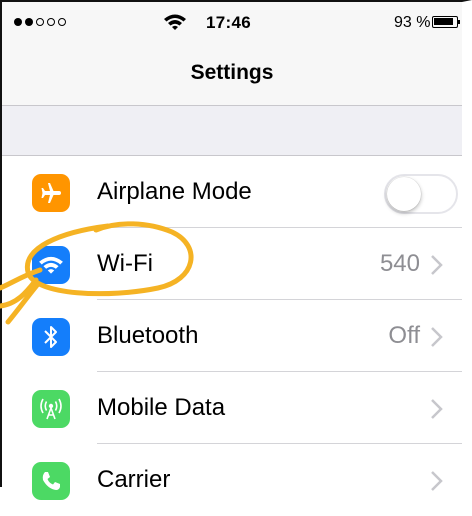 This screenshot has width=472, height=516. I want to click on settings-row-airplane-mode: Airplane Mode, so click(232, 192).